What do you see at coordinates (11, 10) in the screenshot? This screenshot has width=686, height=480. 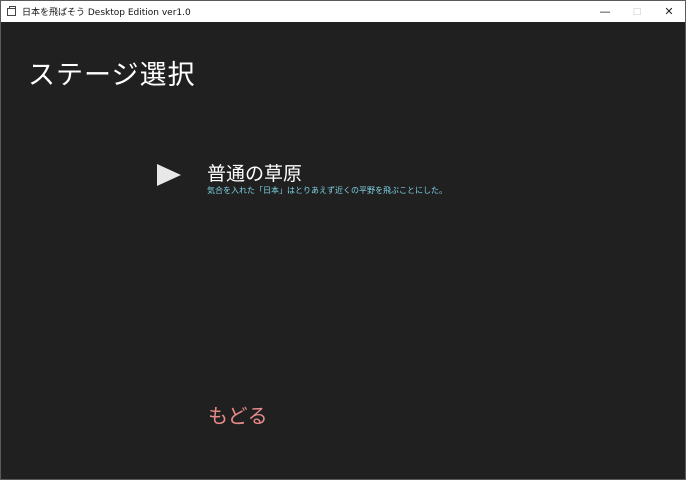 I see `window-app-icon` at bounding box center [11, 10].